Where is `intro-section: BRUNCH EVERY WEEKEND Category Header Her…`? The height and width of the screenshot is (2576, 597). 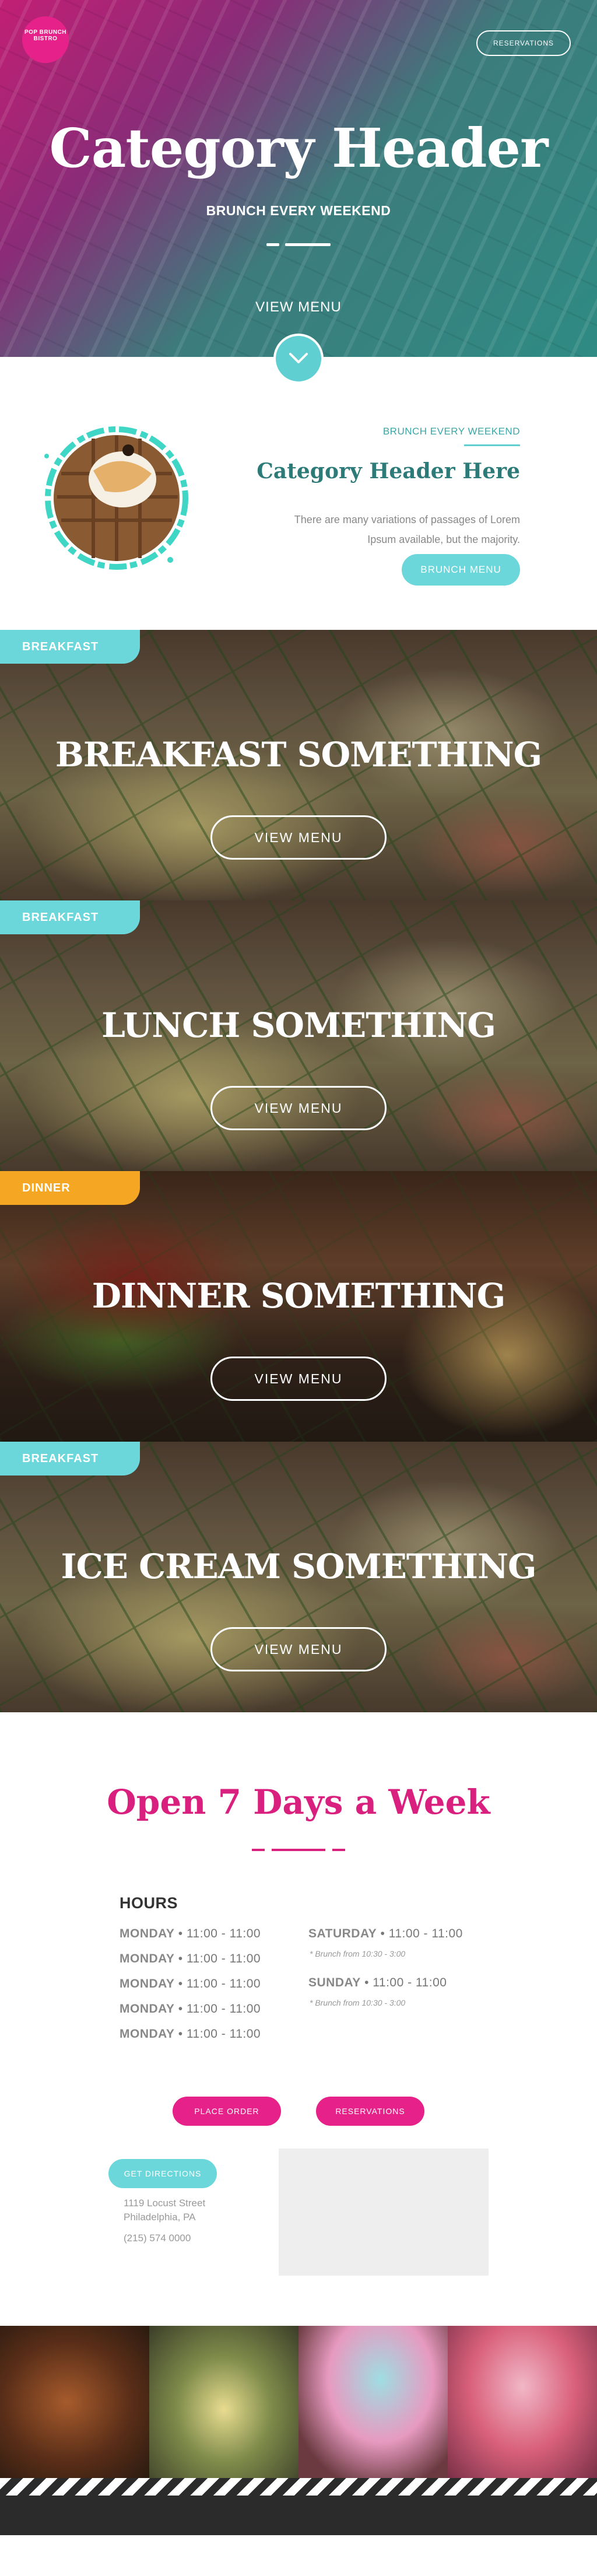
intro-section: BRUNCH EVERY WEEKEND Category Header Her… is located at coordinates (298, 482).